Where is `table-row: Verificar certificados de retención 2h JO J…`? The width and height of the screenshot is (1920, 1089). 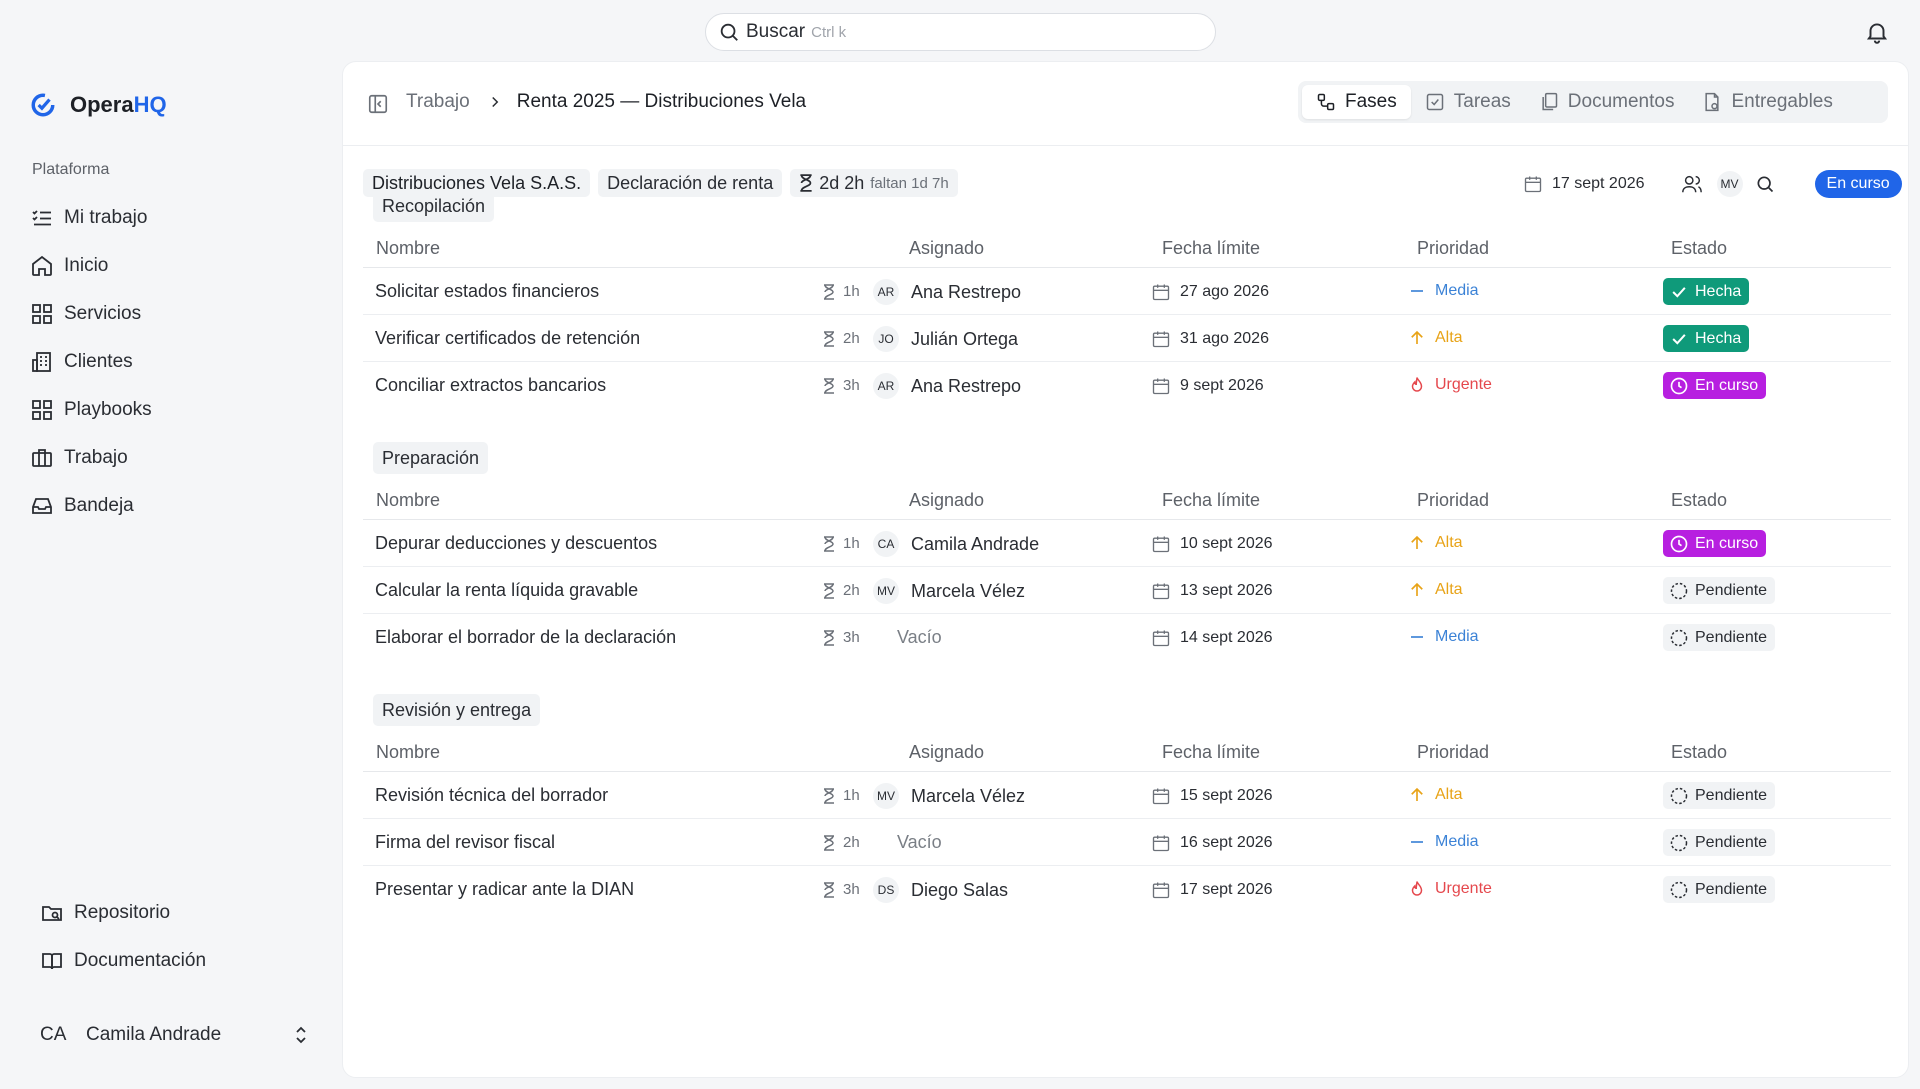
table-row: Verificar certificados de retención 2h JO J… is located at coordinates (1127, 338).